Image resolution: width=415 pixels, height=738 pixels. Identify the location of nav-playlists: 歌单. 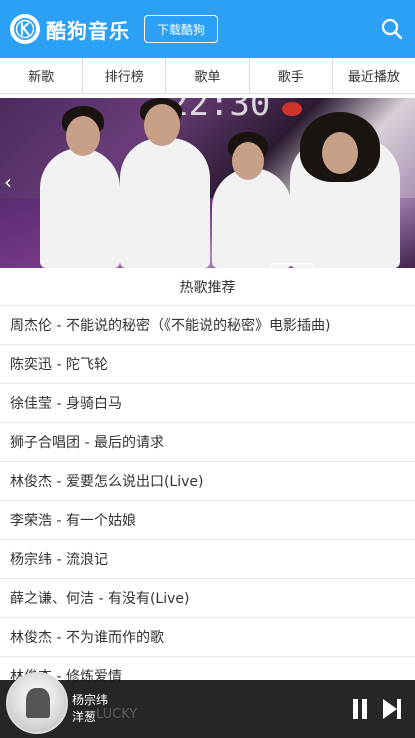
(208, 75).